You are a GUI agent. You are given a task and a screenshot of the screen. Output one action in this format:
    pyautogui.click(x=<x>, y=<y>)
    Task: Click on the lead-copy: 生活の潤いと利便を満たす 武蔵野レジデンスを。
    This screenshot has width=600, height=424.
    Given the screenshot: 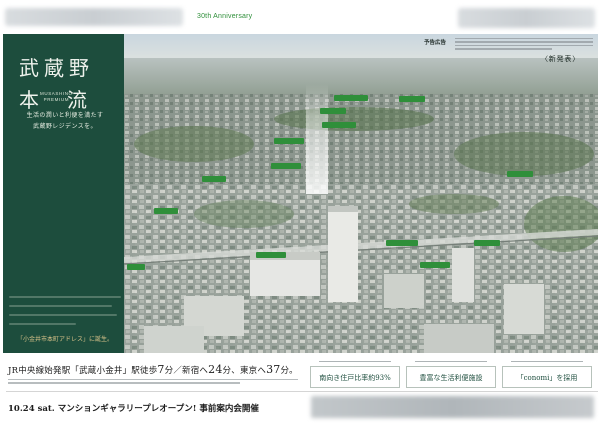 What is the action you would take?
    pyautogui.click(x=65, y=121)
    